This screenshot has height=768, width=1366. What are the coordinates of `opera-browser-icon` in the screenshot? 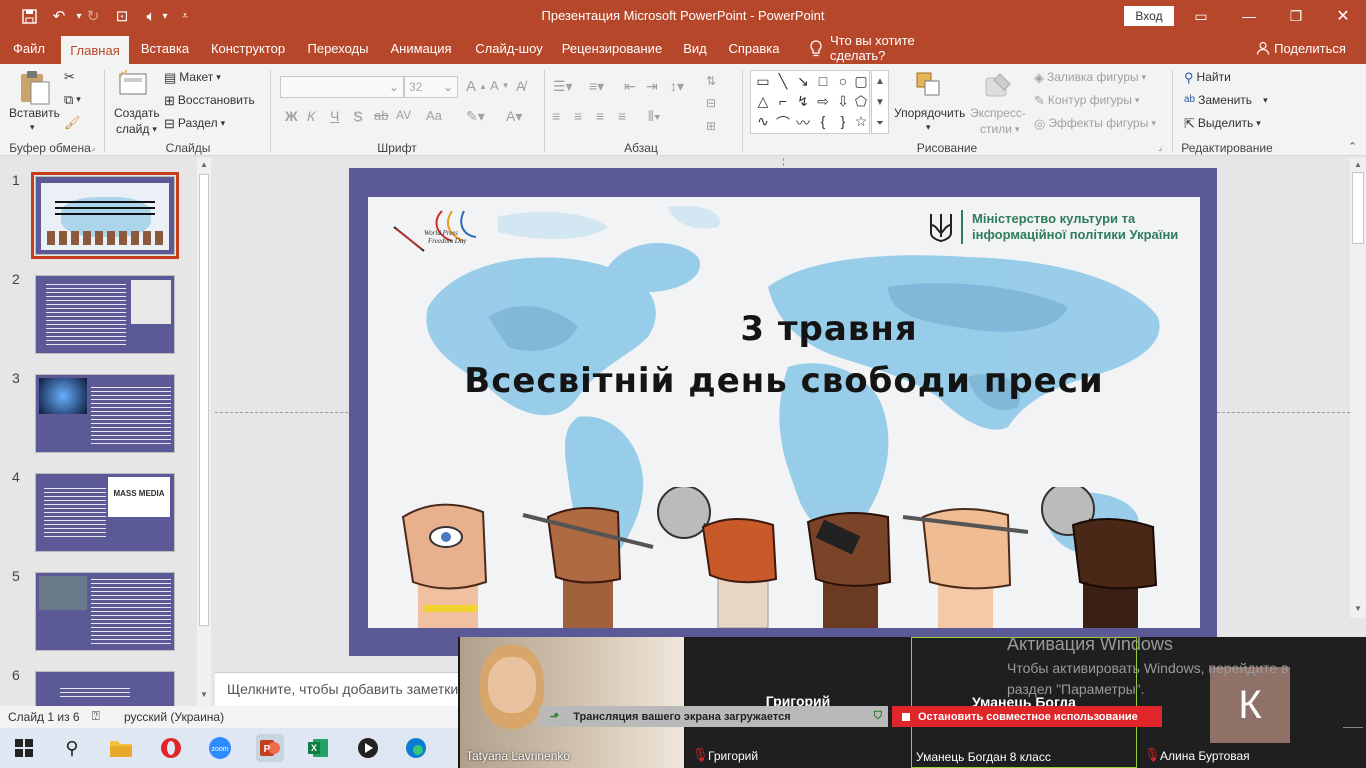 It's located at (171, 748).